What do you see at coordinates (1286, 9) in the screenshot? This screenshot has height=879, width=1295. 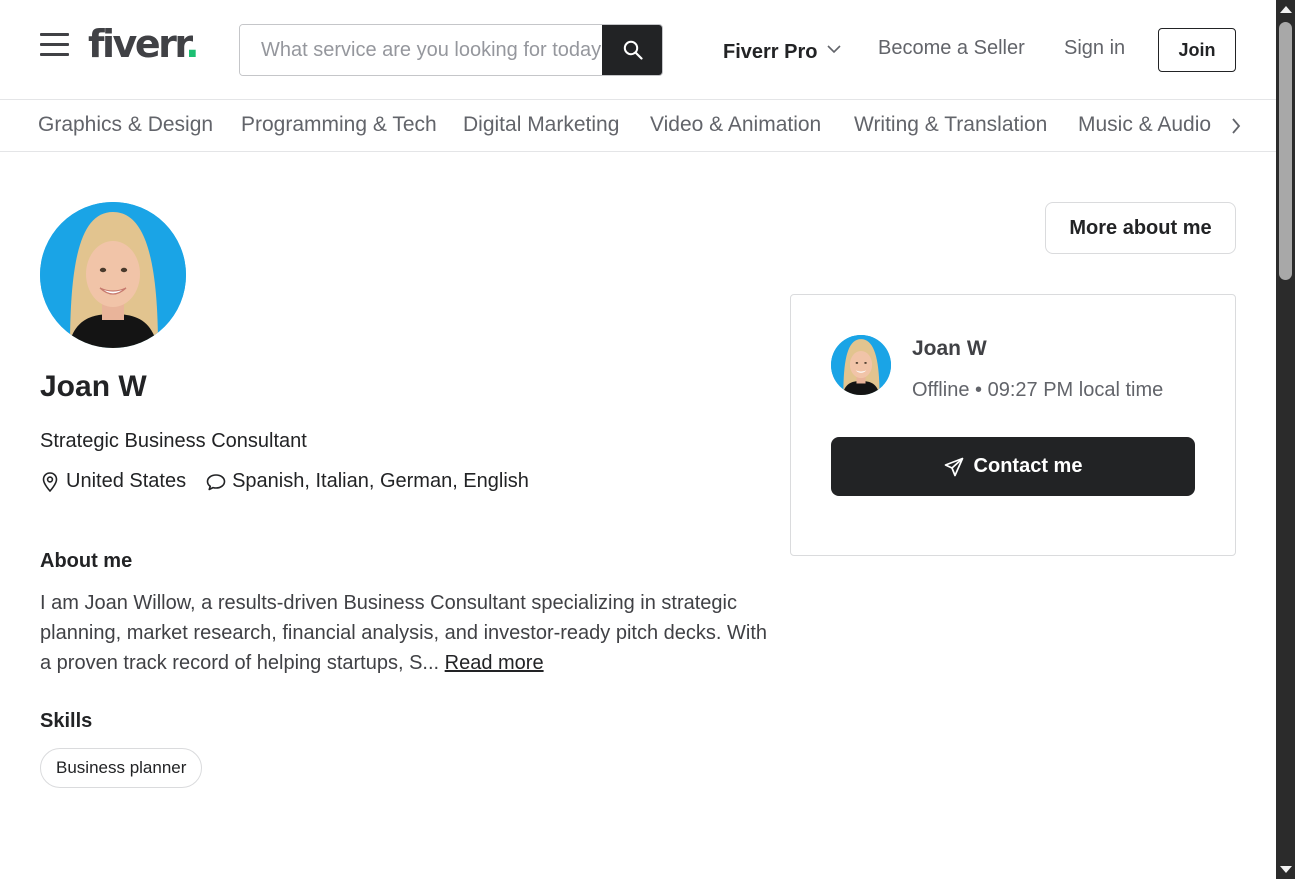 I see `scroll-up-arrow-icon` at bounding box center [1286, 9].